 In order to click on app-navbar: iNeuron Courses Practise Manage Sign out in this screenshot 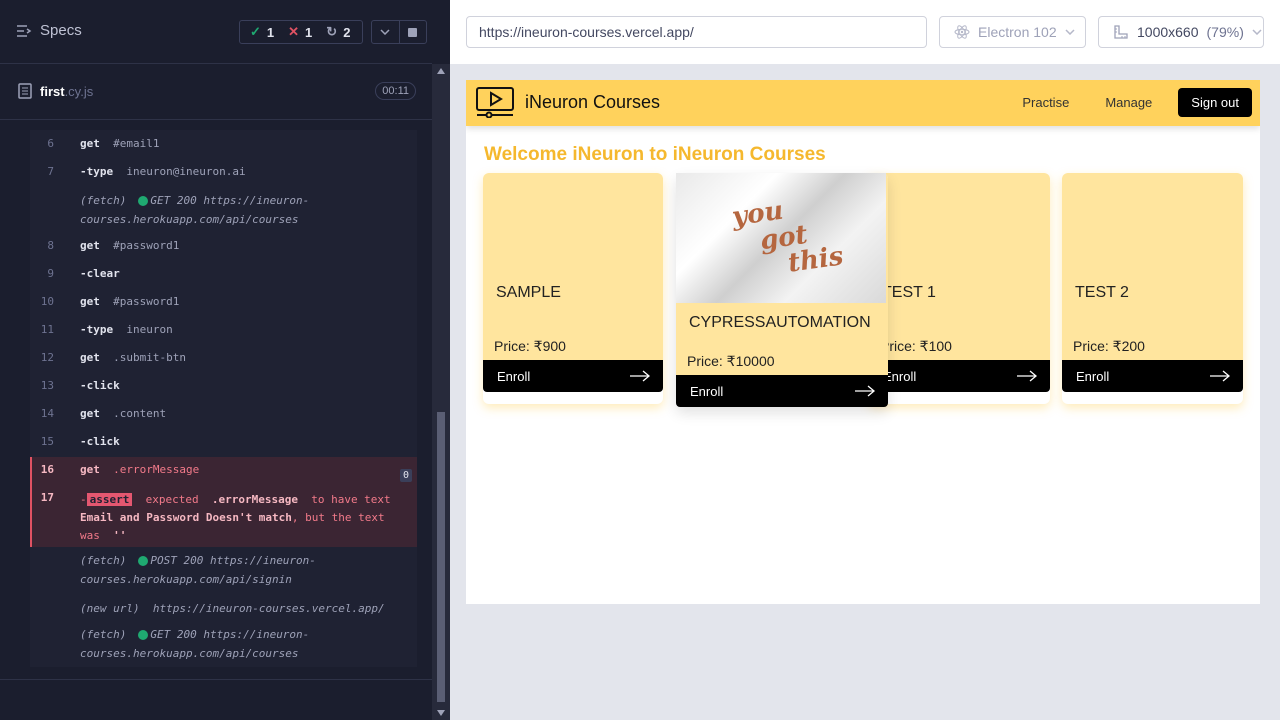, I will do `click(863, 103)`.